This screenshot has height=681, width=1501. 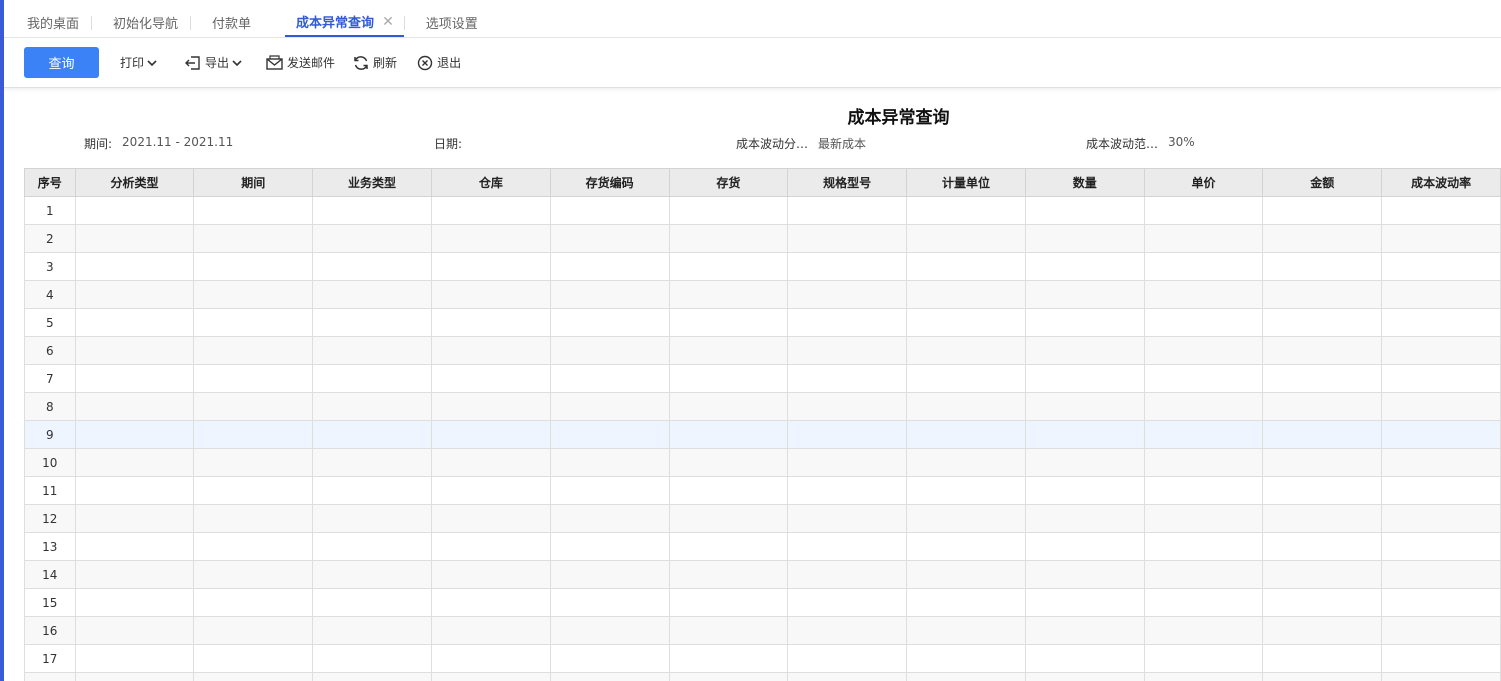 What do you see at coordinates (50, 546) in the screenshot?
I see `row-number-cell: 13` at bounding box center [50, 546].